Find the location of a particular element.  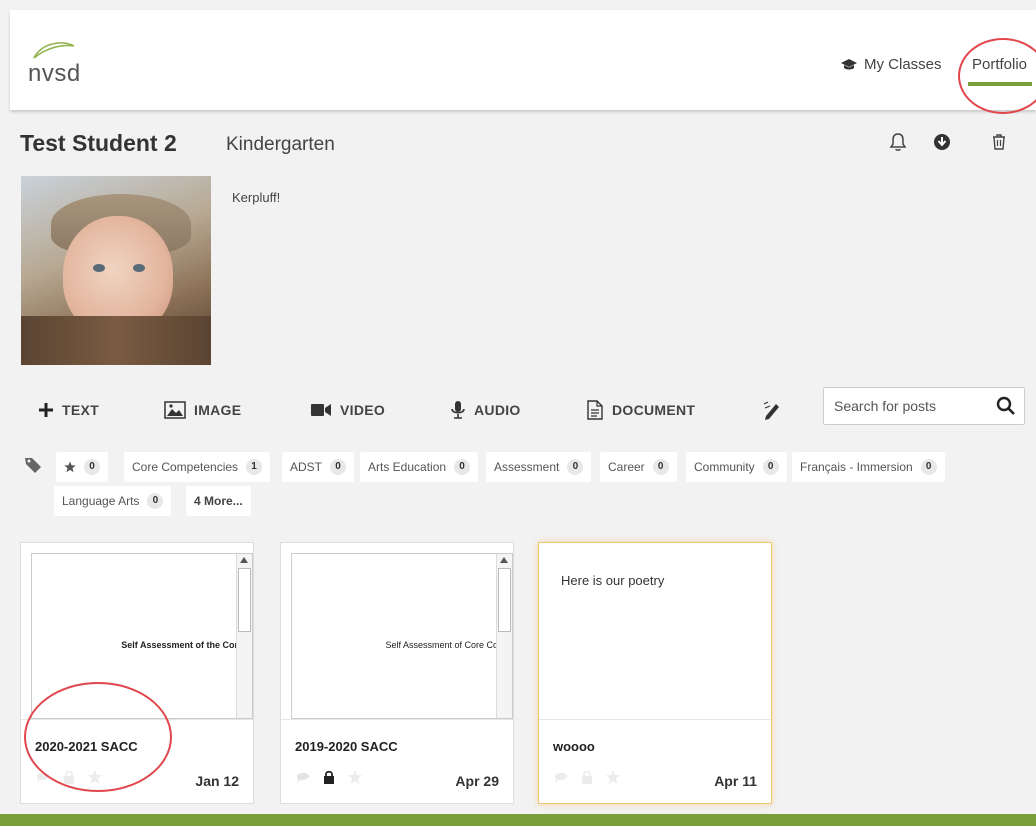

student-bio: Kerpluff! is located at coordinates (256, 197).